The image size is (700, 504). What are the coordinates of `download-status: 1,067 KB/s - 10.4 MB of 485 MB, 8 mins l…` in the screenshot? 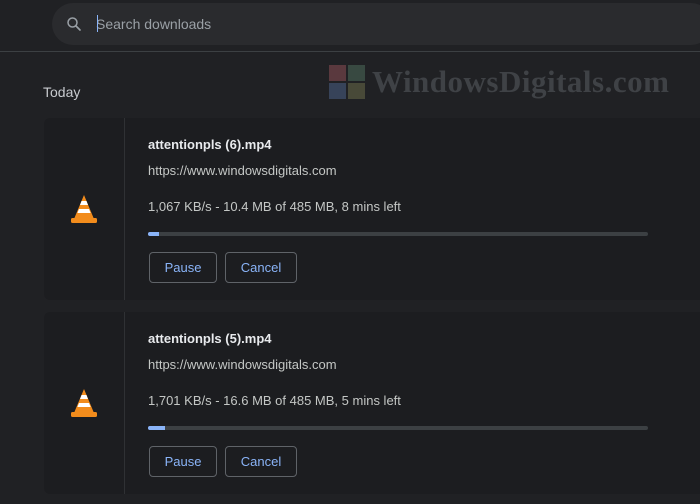 It's located at (274, 206).